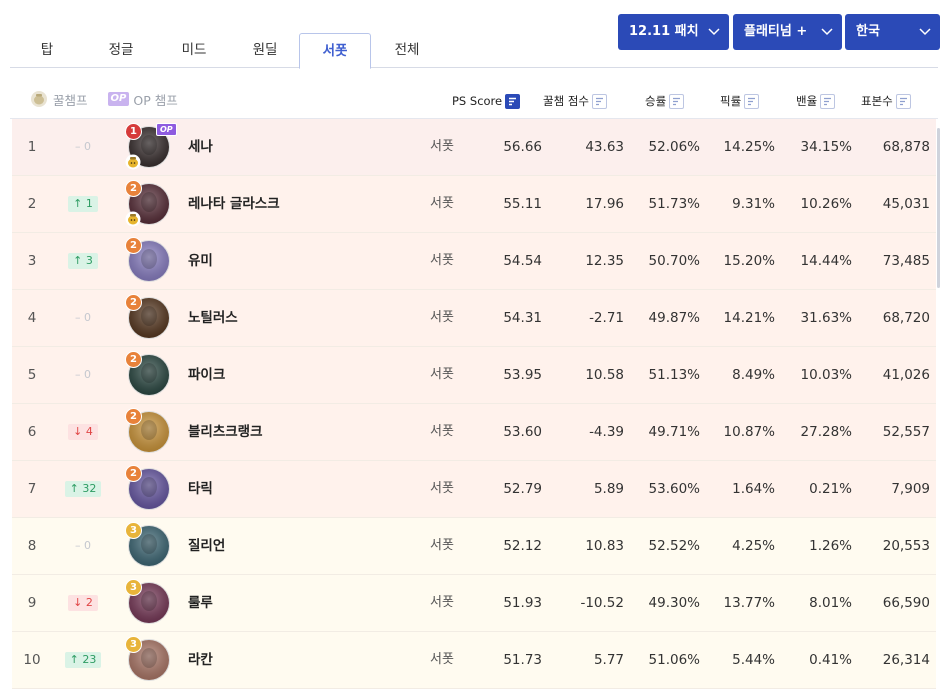 This screenshot has height=689, width=948. I want to click on header-honey-score: 꿀챔 점수, so click(575, 101).